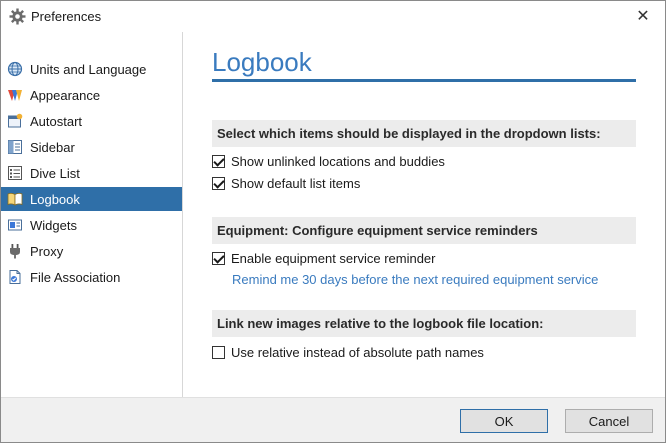 The image size is (666, 443). What do you see at coordinates (218, 352) in the screenshot?
I see `relative-path-checkbox` at bounding box center [218, 352].